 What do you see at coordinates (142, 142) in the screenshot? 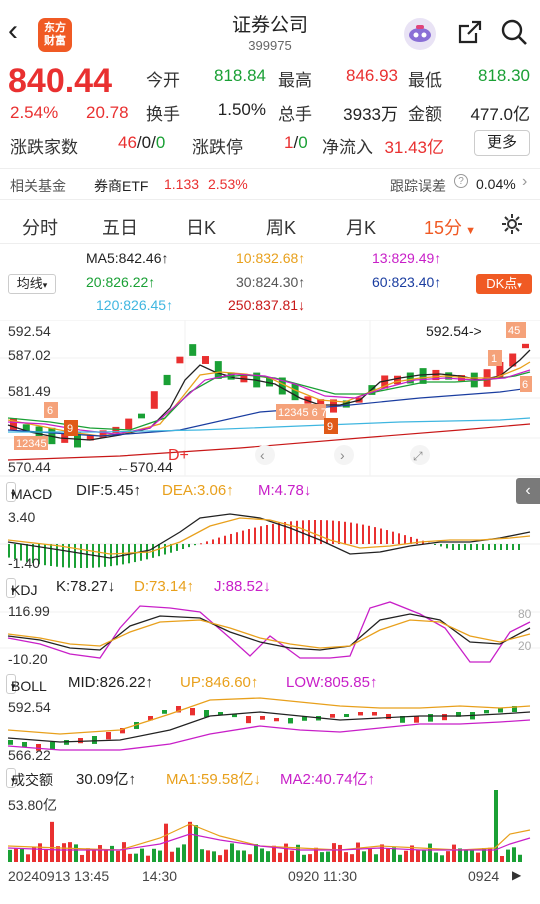
I see `breadth-value: 46/0/0` at bounding box center [142, 142].